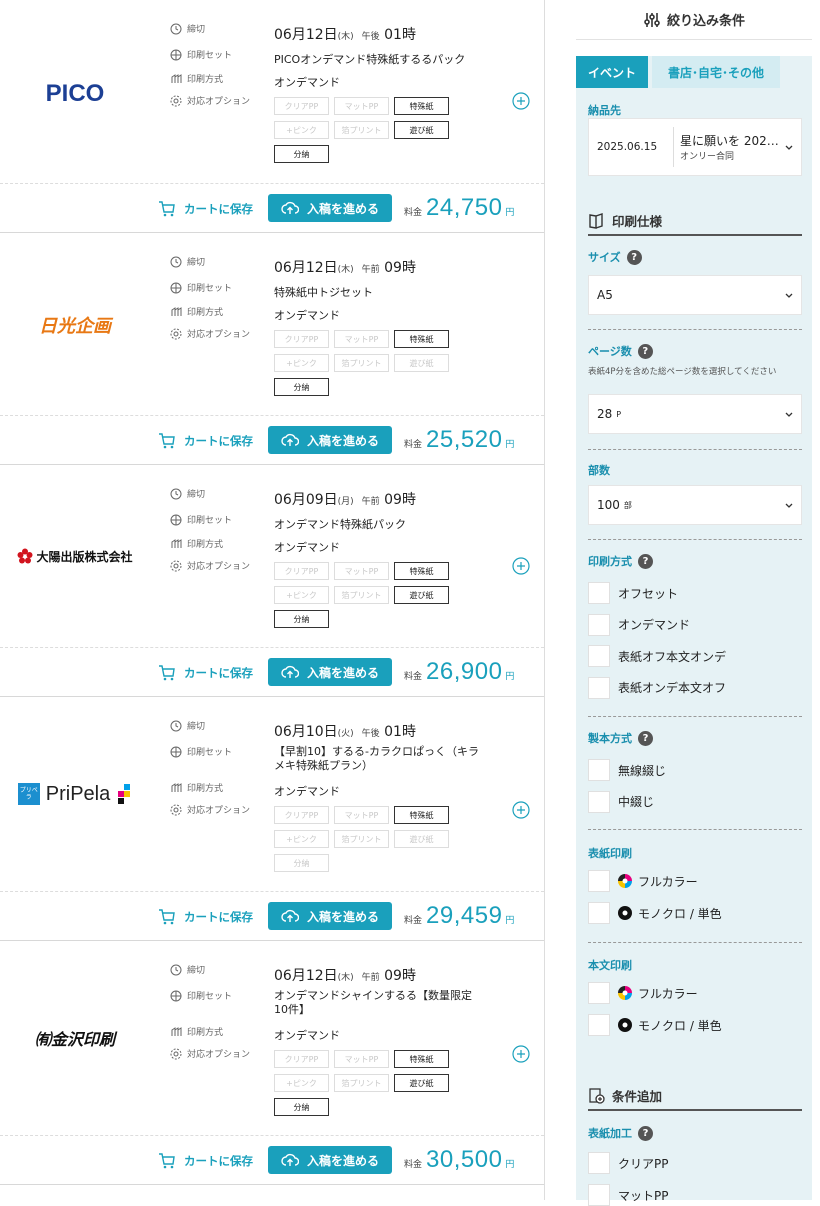 This screenshot has height=1206, width=820. I want to click on option-chip: クリアPP, so click(301, 571).